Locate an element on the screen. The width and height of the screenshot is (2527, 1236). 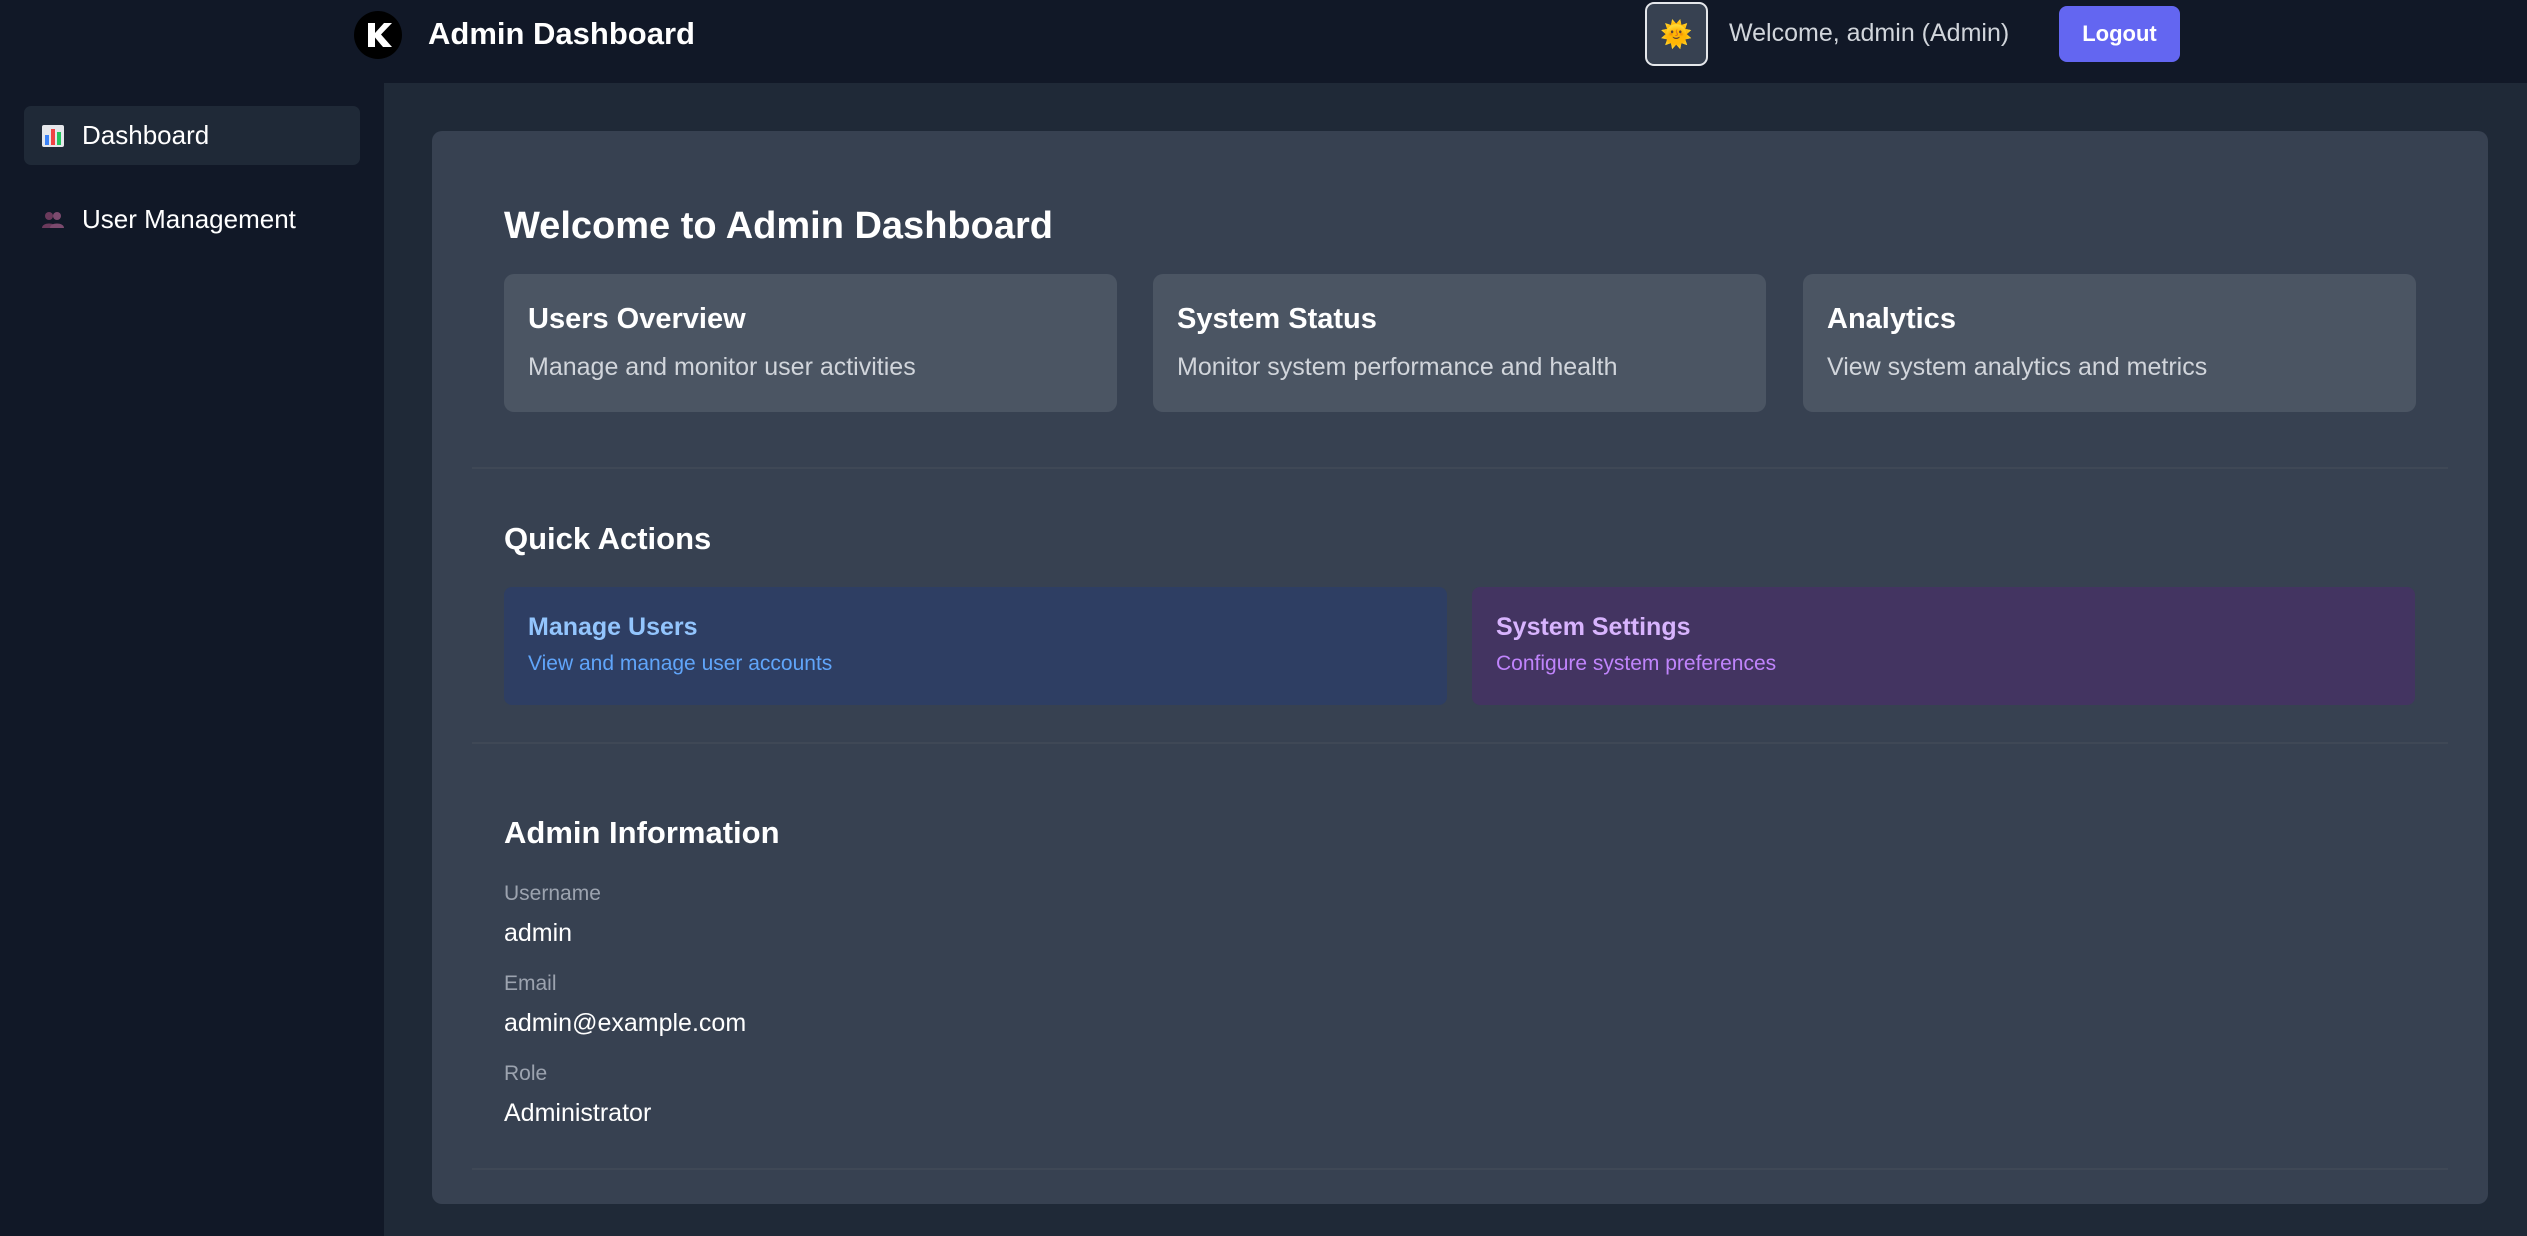
card-description: View system analytics and metrics is located at coordinates (2017, 367).